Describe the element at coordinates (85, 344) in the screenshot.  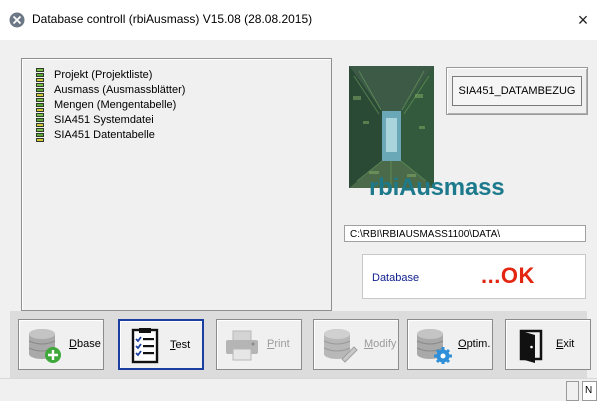
I see `dbase-button-label: Dbase` at that location.